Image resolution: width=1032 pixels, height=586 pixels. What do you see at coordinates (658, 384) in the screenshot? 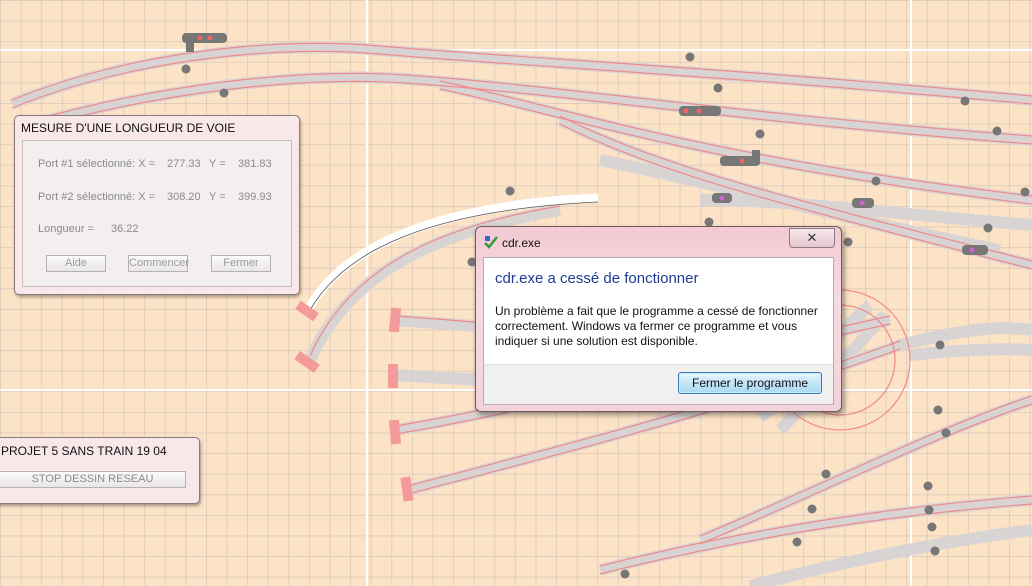
I see `dialog-footer: Fermer le programme` at bounding box center [658, 384].